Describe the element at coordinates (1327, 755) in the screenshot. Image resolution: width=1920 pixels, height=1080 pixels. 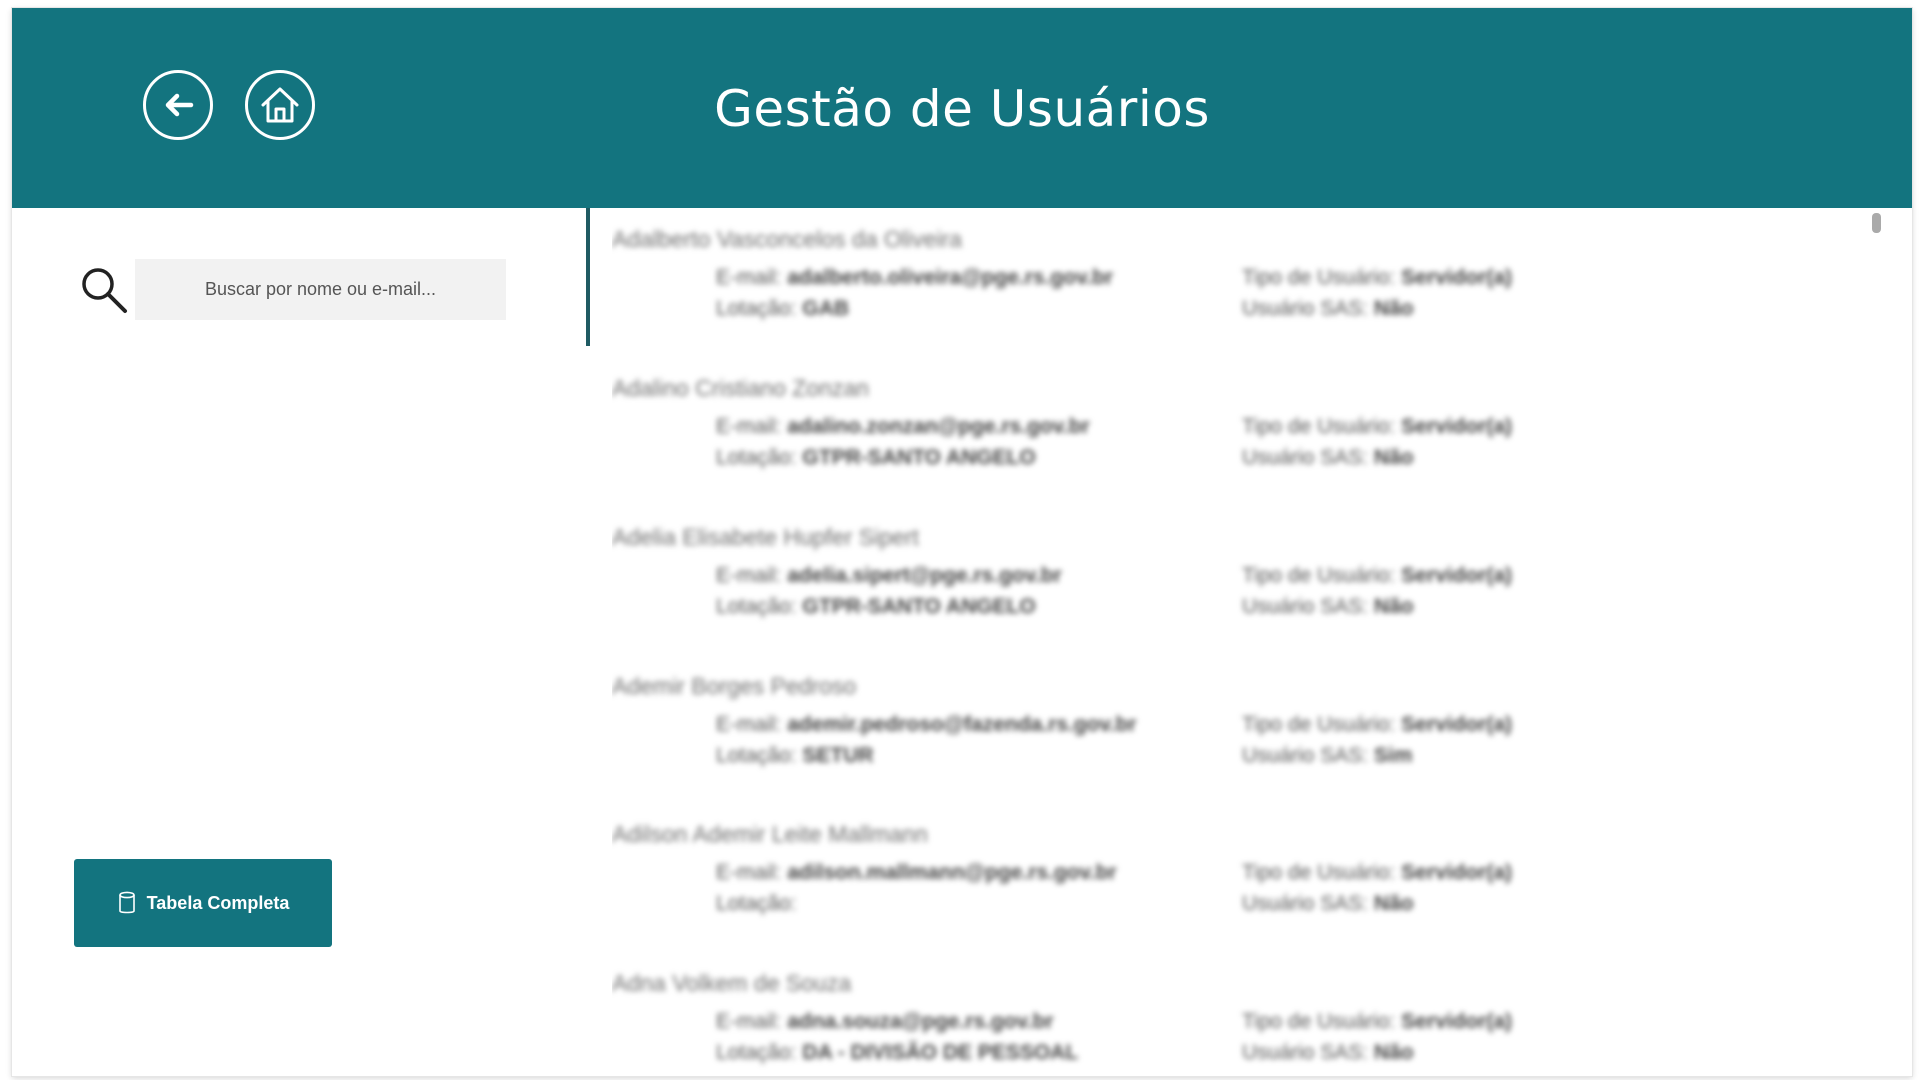
I see `user-sas: Usuário SAS: Sim` at that location.